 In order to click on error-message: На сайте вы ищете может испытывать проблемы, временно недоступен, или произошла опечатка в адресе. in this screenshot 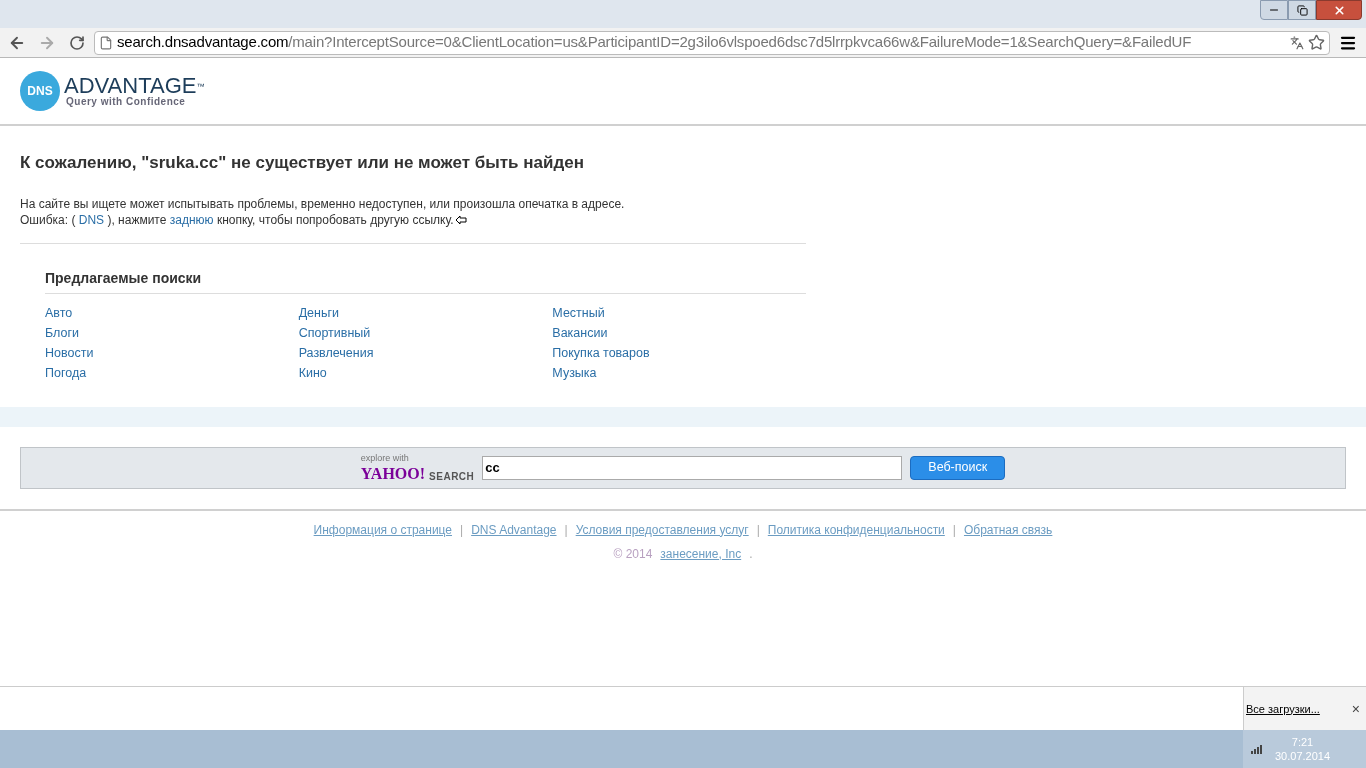, I will do `click(323, 203)`.